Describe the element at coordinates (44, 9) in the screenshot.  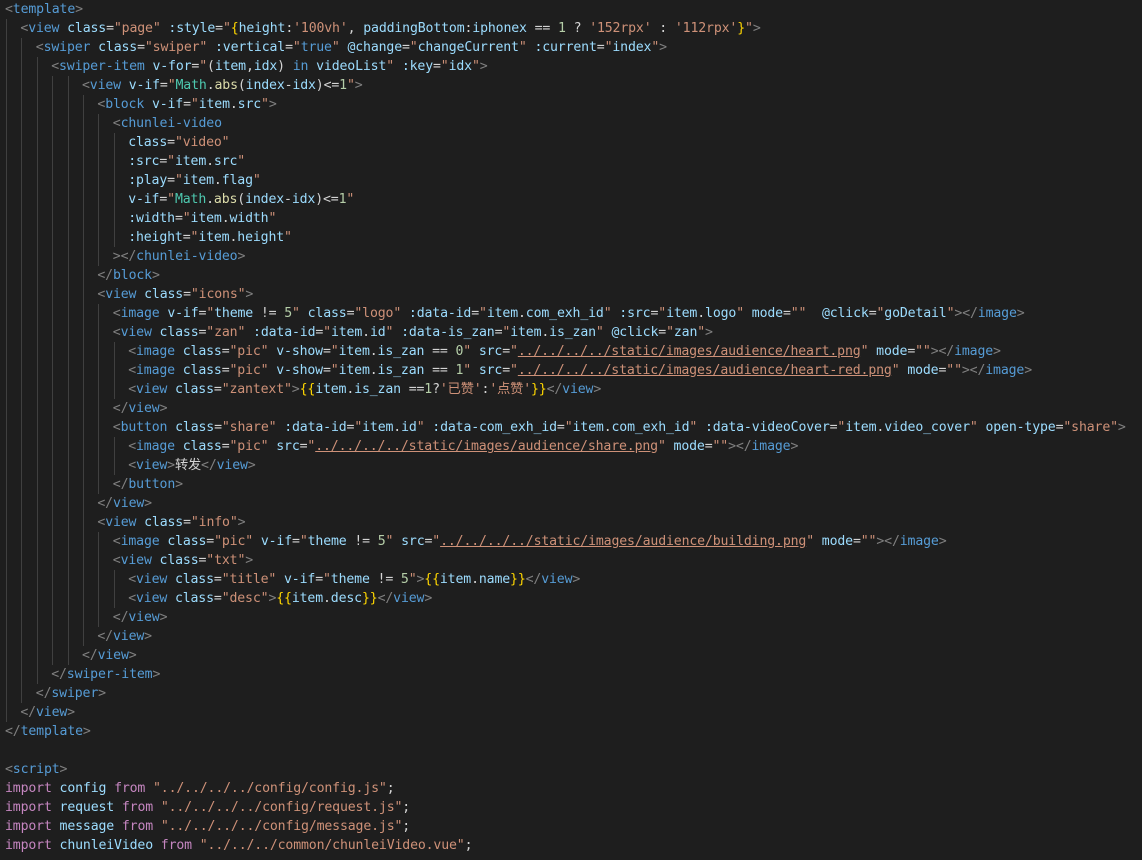
I see `code-line: <template>` at that location.